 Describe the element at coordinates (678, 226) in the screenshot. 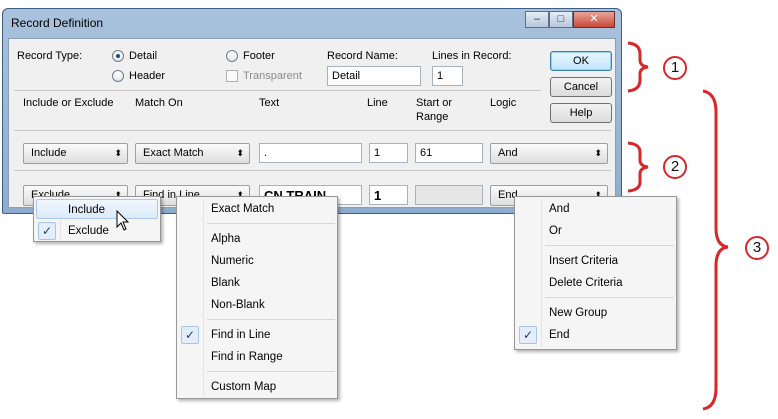

I see `annotation-brackets` at that location.